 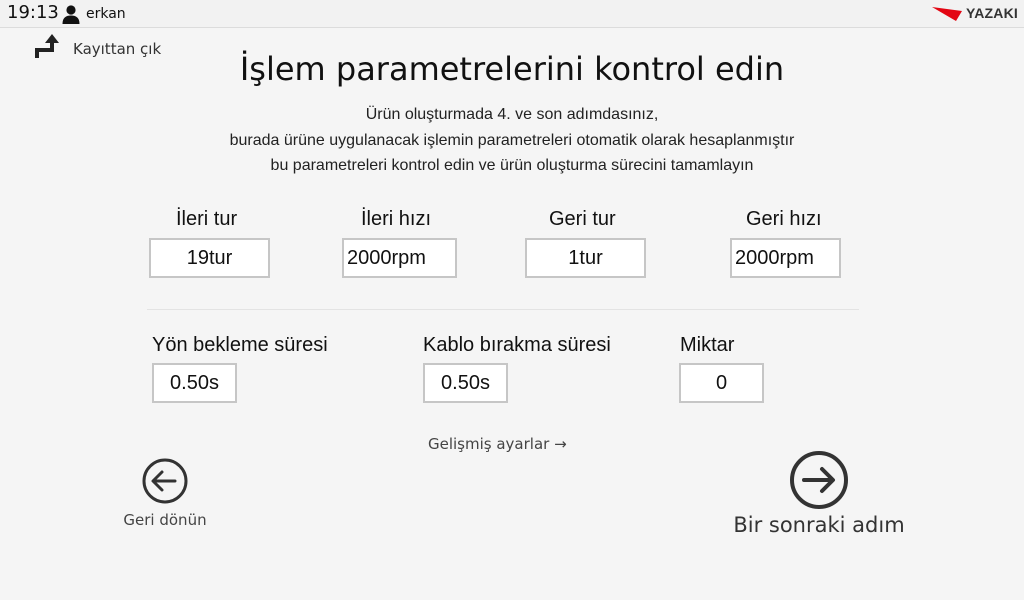 What do you see at coordinates (785, 258) in the screenshot?
I see `reverse-speed-field: 2000rpm` at bounding box center [785, 258].